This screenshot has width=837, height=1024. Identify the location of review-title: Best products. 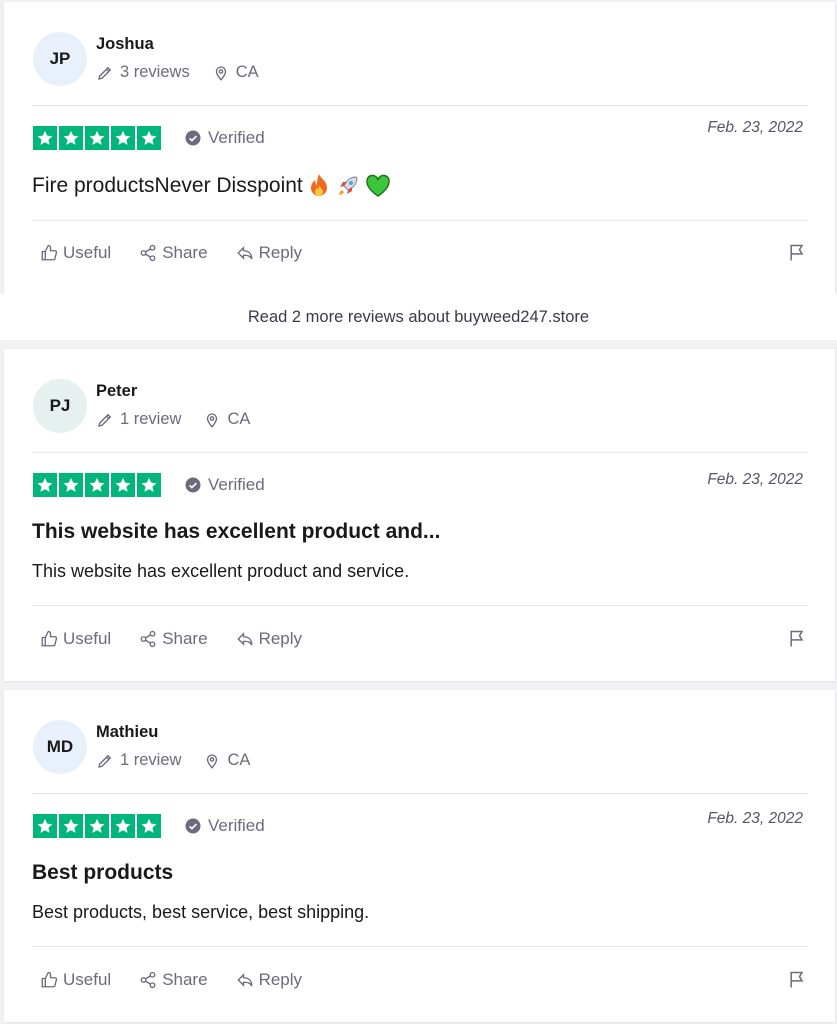
(102, 873).